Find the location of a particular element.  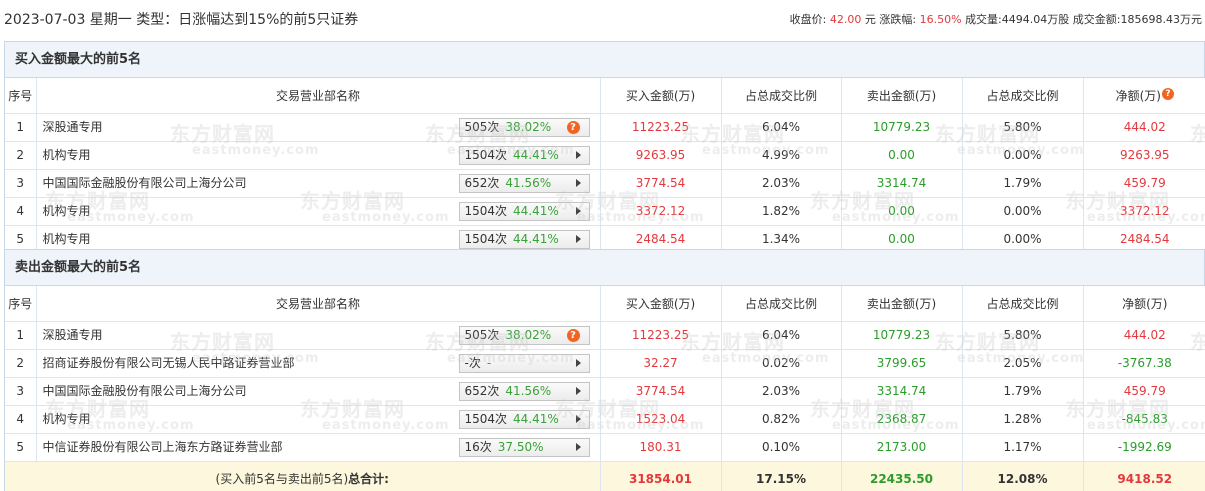

page-title: 2023-07-03 星期一 类型：日涨幅达到15%的前5只证券 is located at coordinates (181, 20).